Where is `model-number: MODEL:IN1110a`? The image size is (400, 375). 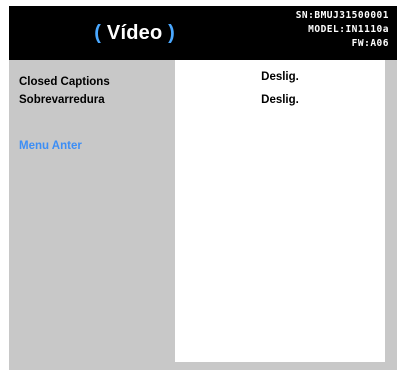 model-number: MODEL:IN1110a is located at coordinates (348, 29).